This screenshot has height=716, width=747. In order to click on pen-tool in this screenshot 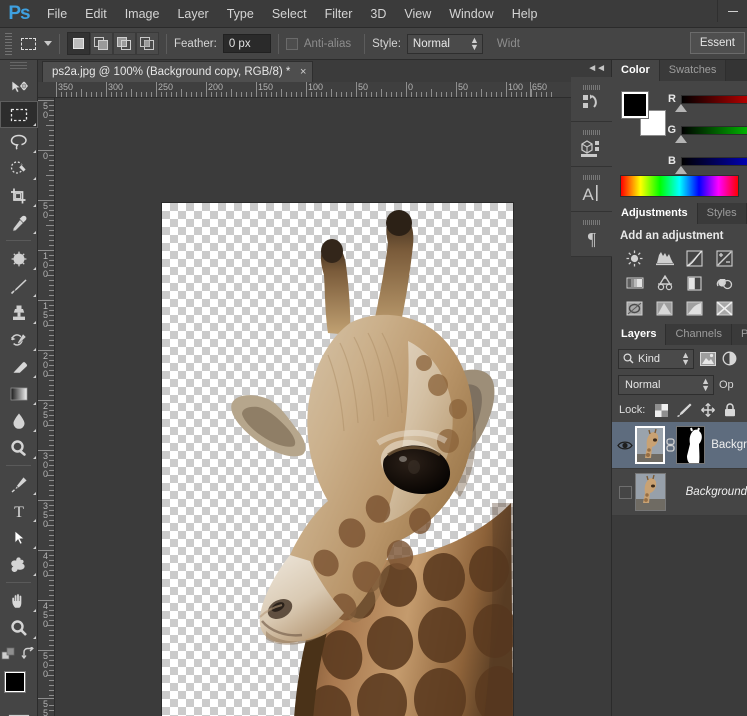, I will do `click(19, 483)`.